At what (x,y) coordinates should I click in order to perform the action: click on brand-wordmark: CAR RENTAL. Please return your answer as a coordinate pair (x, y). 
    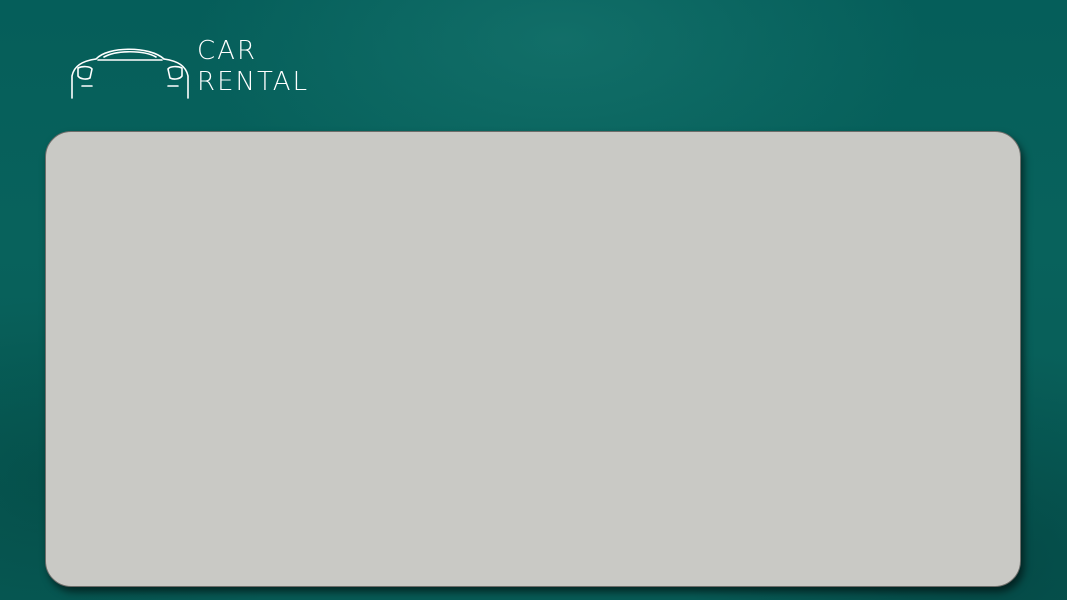
    Looking at the image, I should click on (253, 67).